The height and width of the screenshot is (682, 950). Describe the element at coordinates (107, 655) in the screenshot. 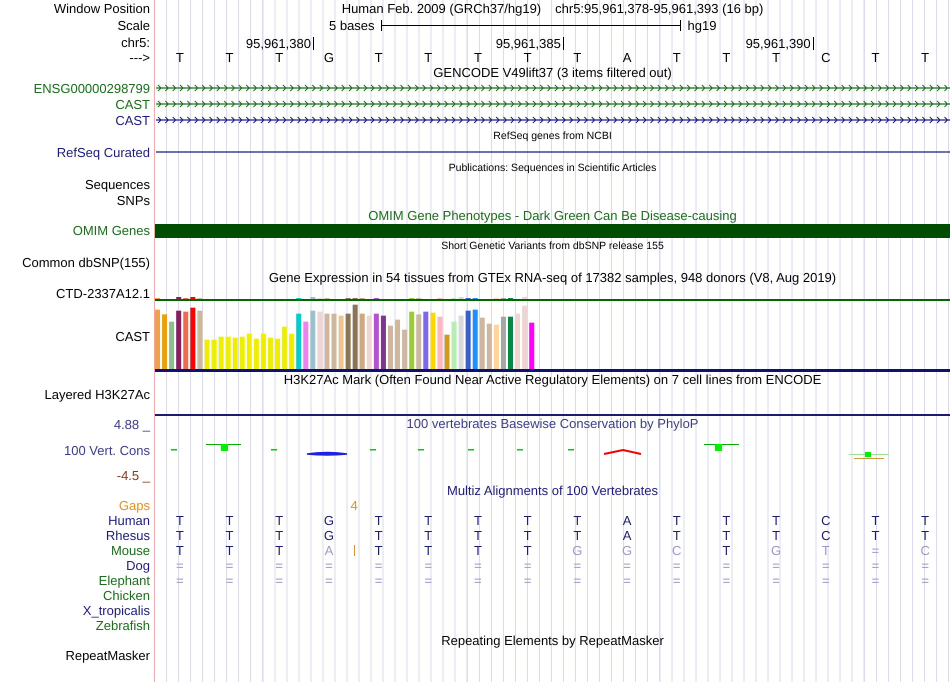

I see `track-label: RepeatMasker` at that location.